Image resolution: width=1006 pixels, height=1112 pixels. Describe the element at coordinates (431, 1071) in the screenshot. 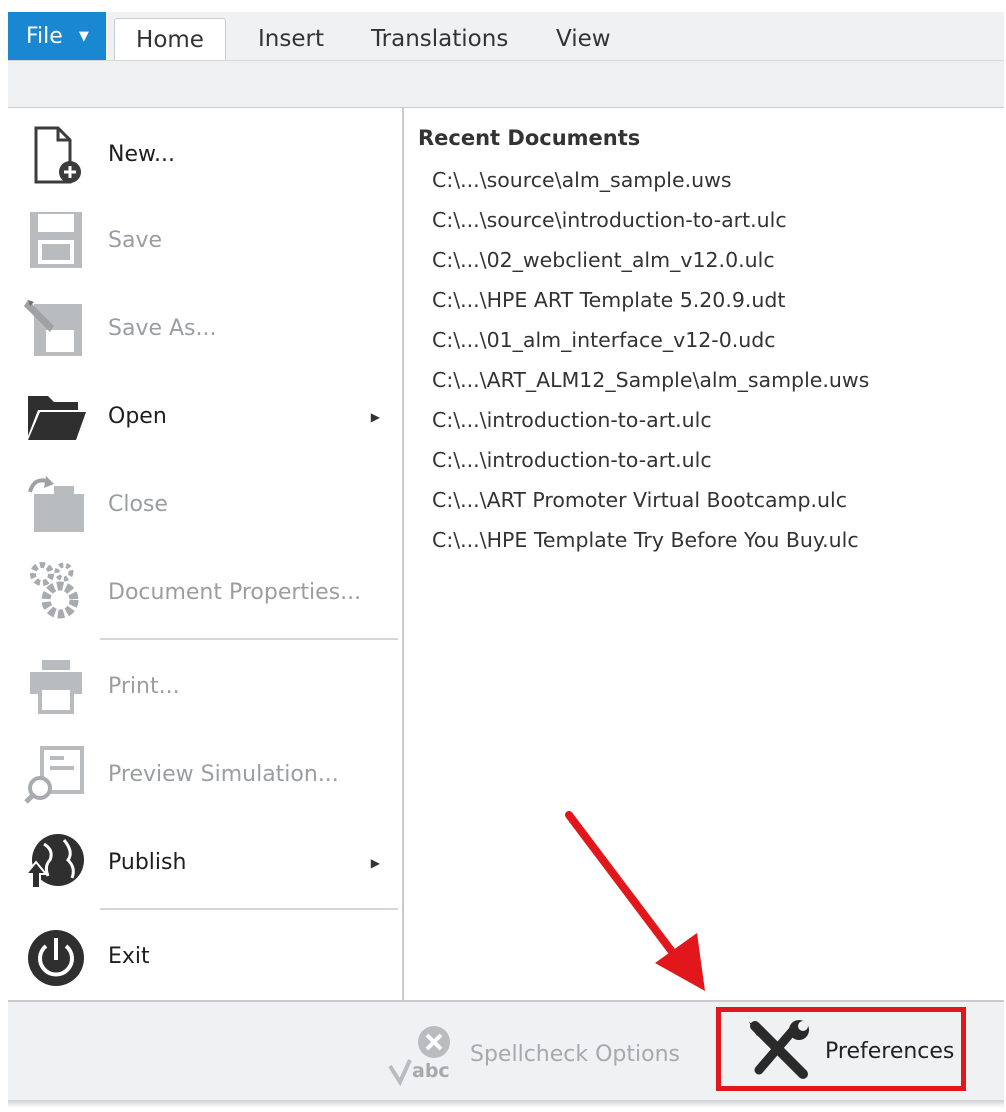

I see `spellcheck-icon-text: abc` at that location.